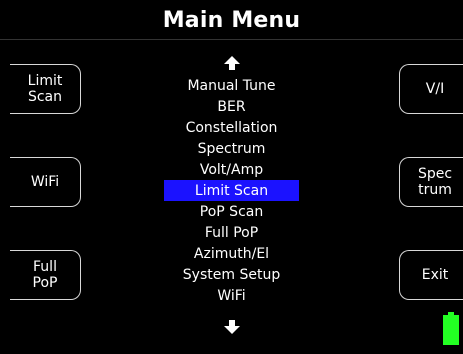 The height and width of the screenshot is (354, 463). Describe the element at coordinates (231, 63) in the screenshot. I see `arrow-up-icon` at that location.